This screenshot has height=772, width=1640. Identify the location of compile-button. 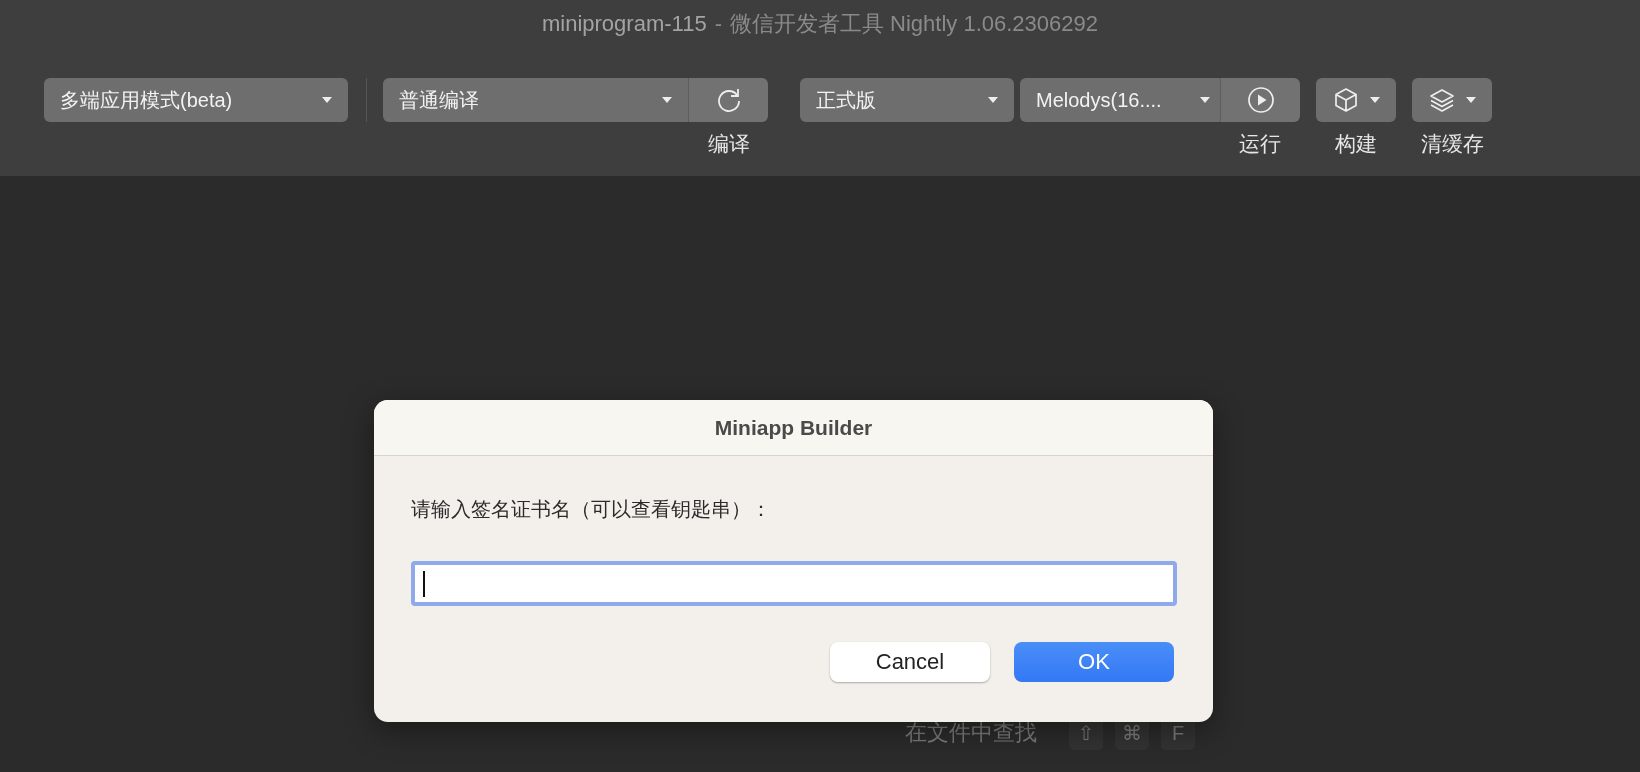
(728, 100).